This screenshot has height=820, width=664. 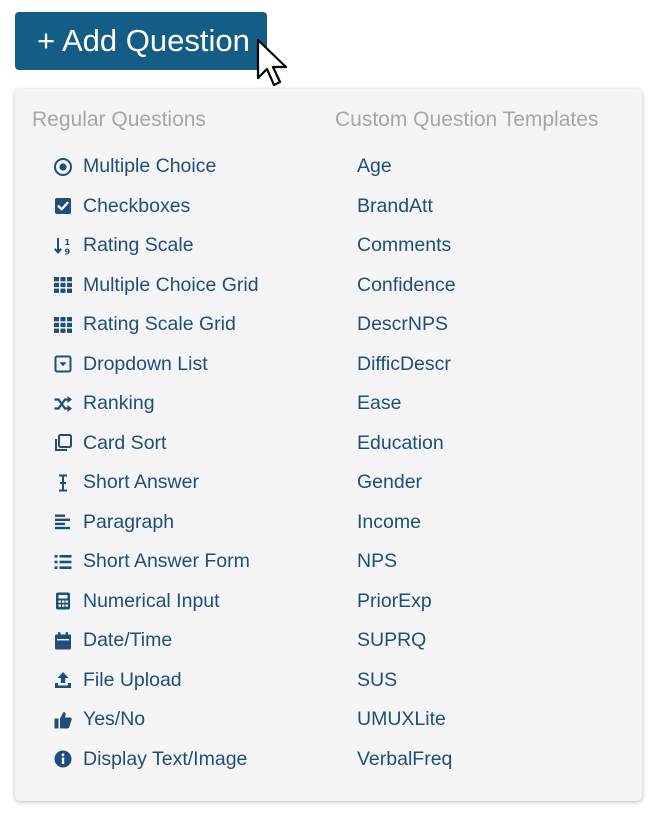 I want to click on menu-item-multiple-choice-grid: Multiple Choice Grid, so click(x=155, y=286).